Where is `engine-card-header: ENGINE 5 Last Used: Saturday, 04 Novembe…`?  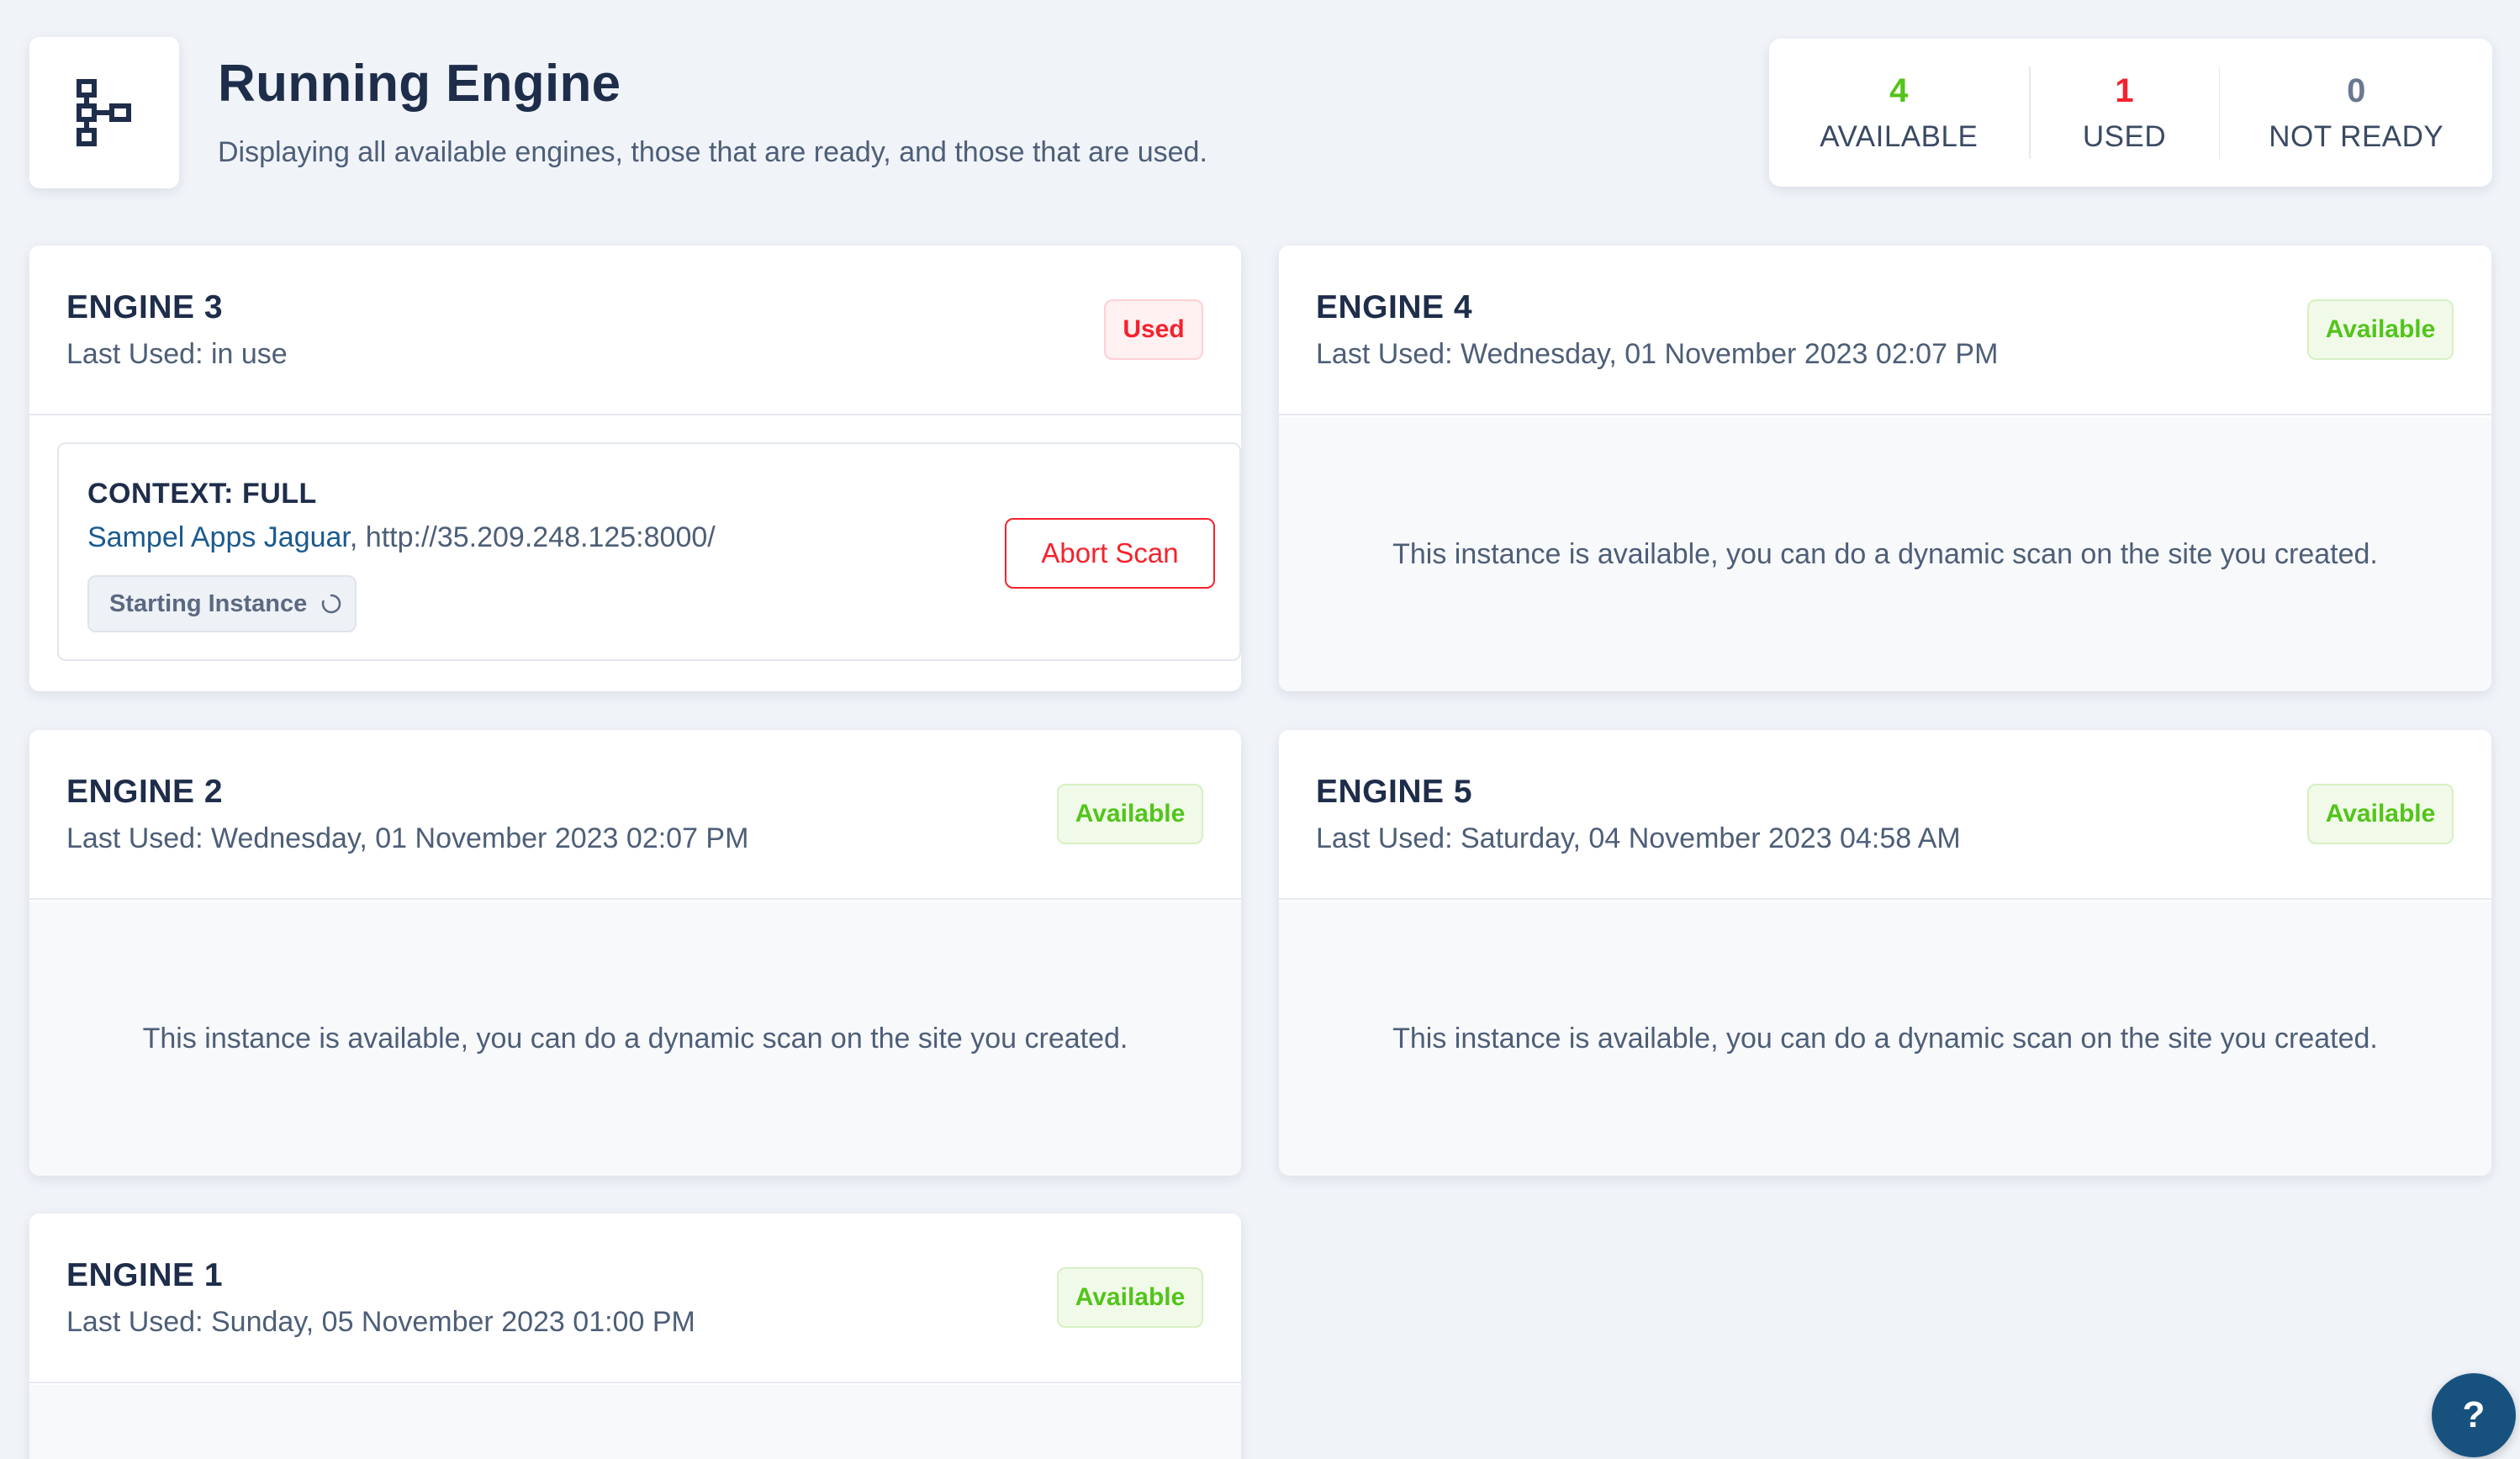 engine-card-header: ENGINE 5 Last Used: Saturday, 04 Novembe… is located at coordinates (1885, 815).